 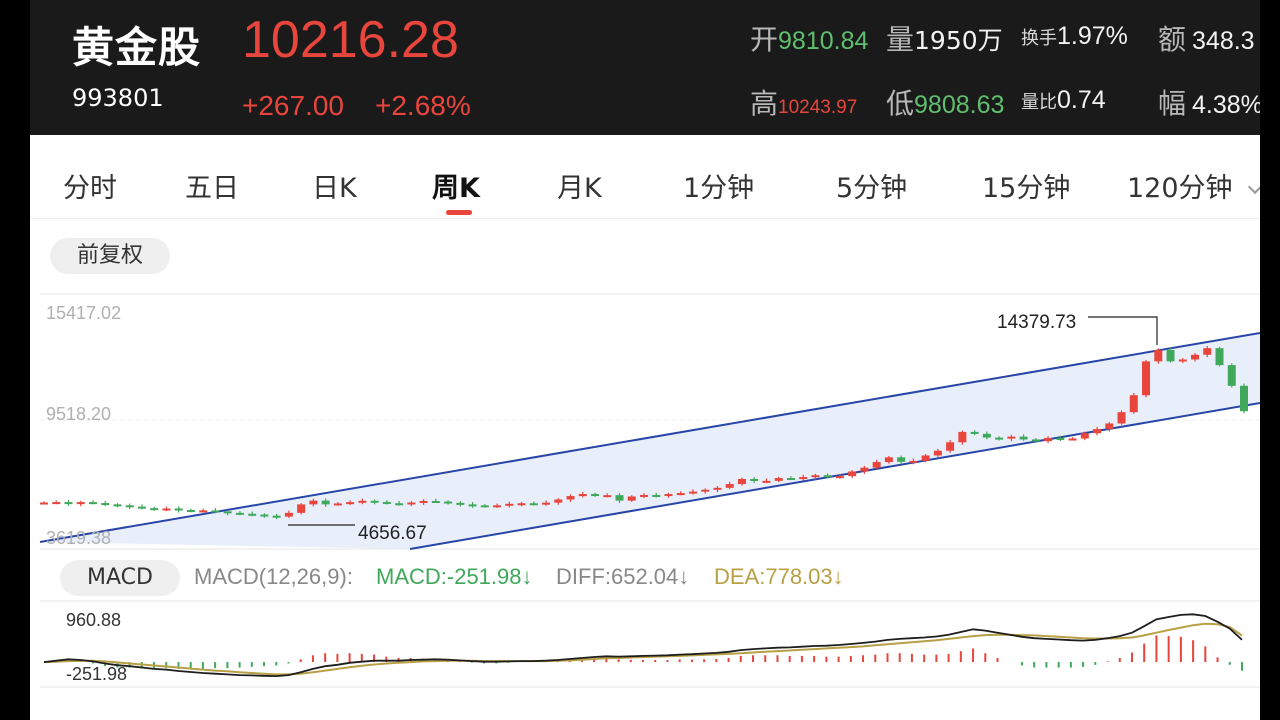 What do you see at coordinates (945, 102) in the screenshot?
I see `low-stat: 低9808.63` at bounding box center [945, 102].